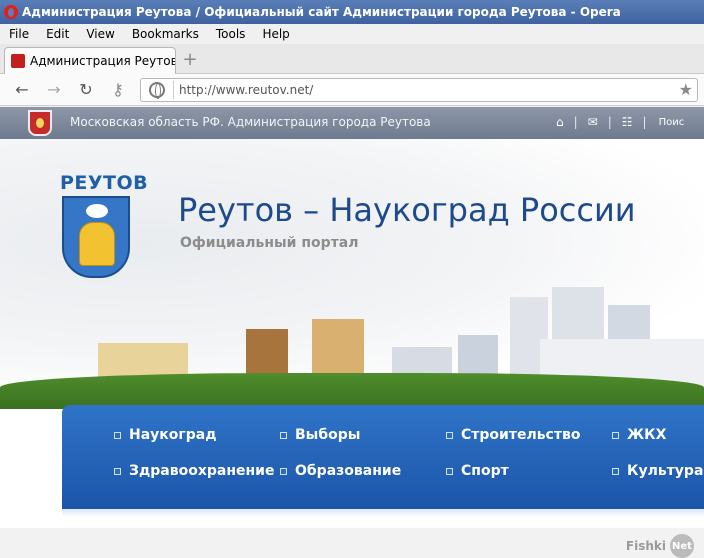 The image size is (704, 558). Describe the element at coordinates (157, 90) in the screenshot. I see `globe-icon` at that location.